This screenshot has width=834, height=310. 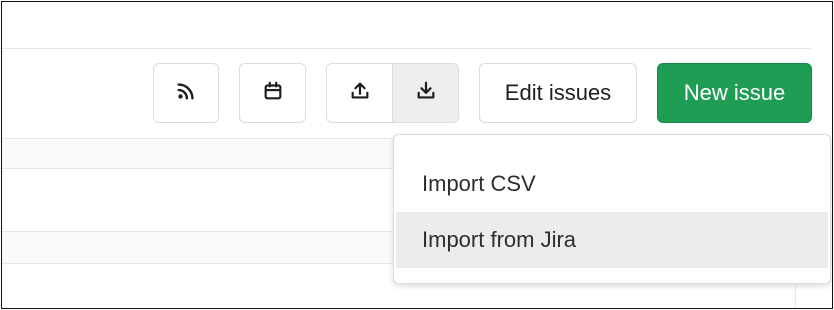 I want to click on import-from-jira-menu-item: Import from Jira, so click(x=612, y=240).